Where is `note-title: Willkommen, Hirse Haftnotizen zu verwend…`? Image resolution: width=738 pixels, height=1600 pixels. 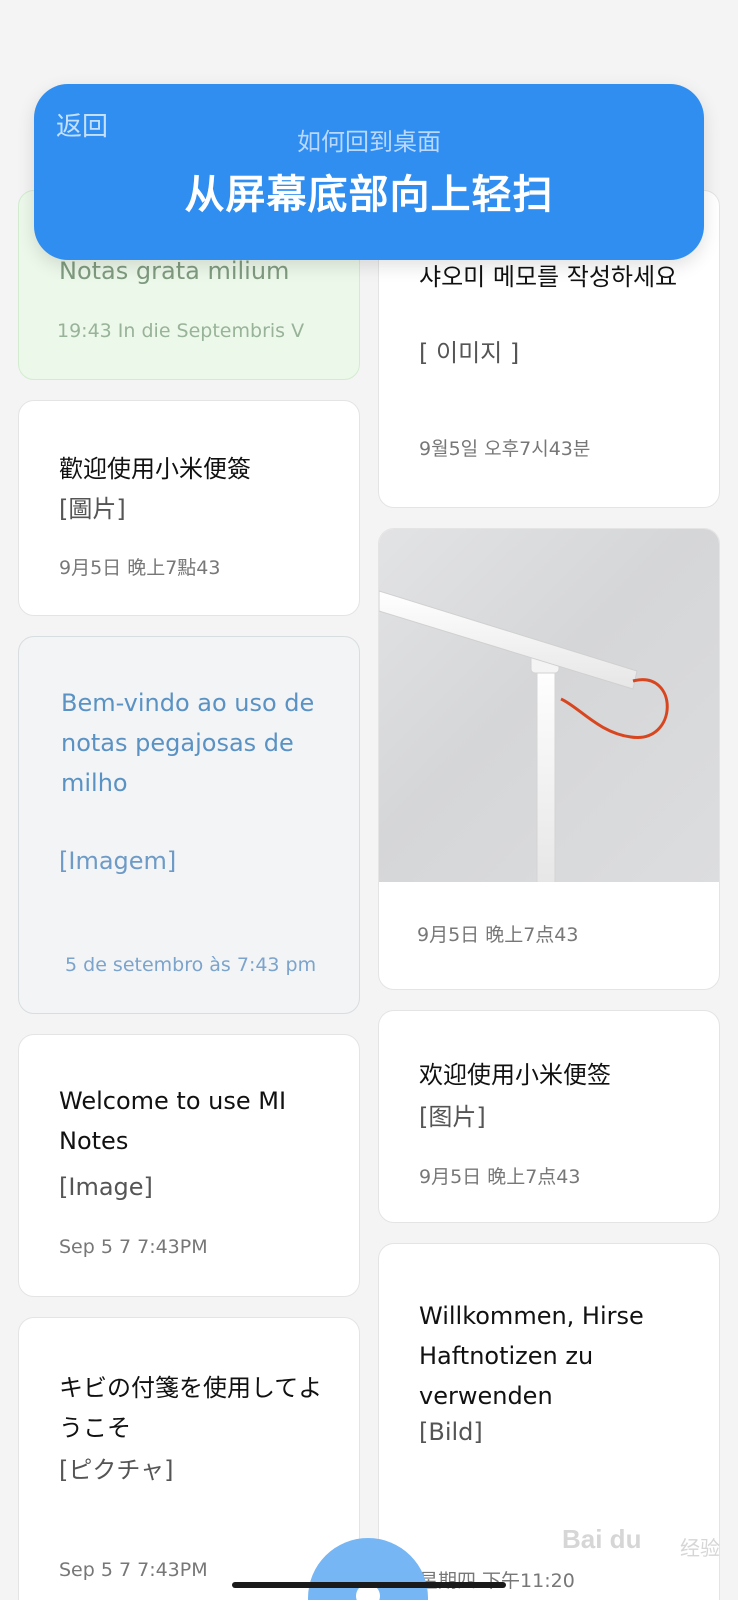
note-title: Willkommen, Hirse Haftnotizen zu verwend… is located at coordinates (531, 1356).